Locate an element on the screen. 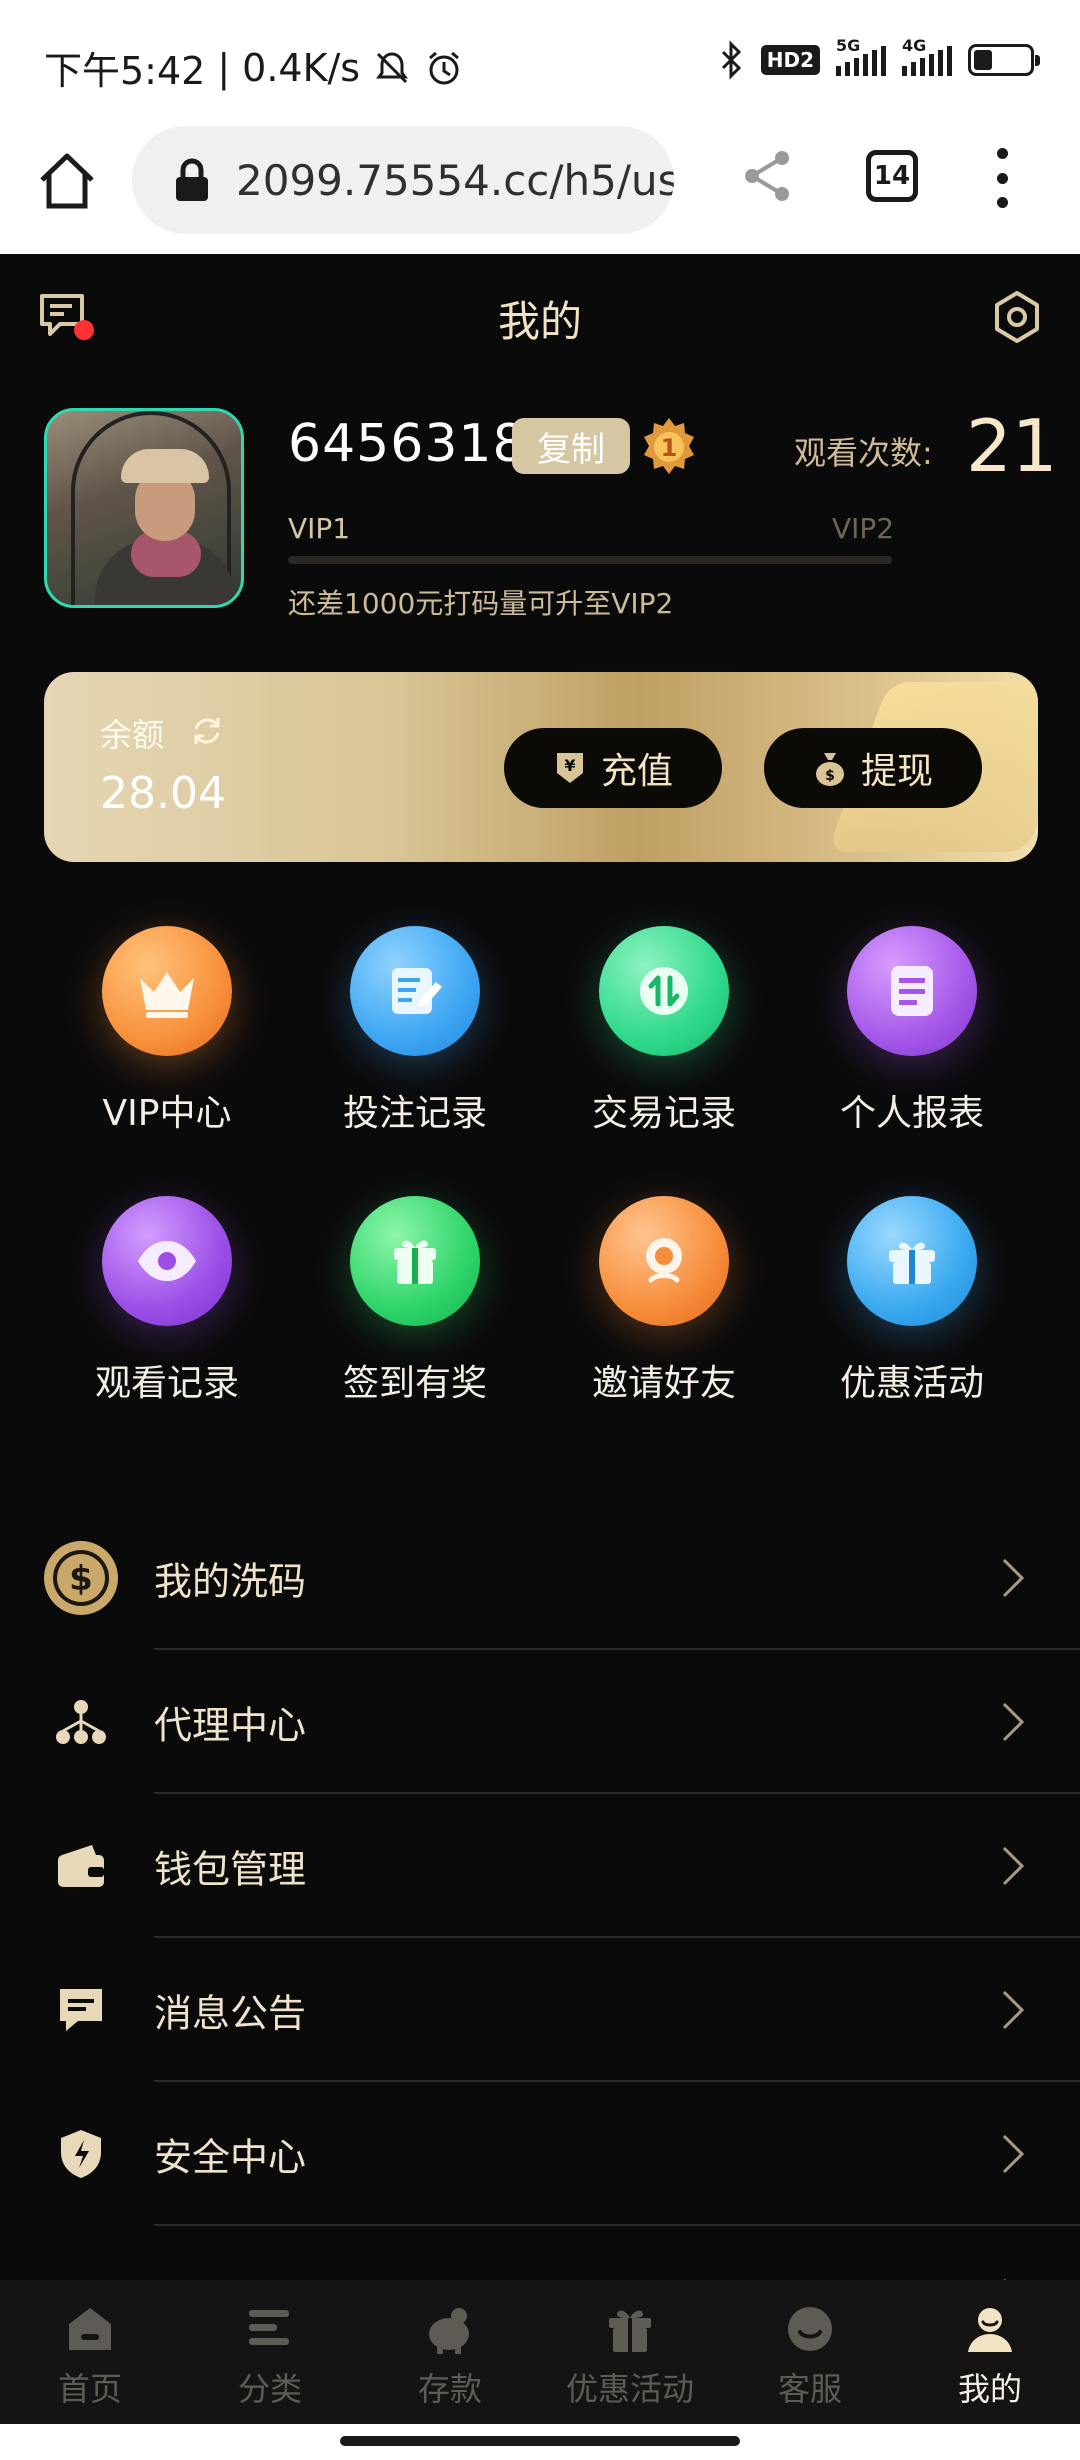 Image resolution: width=1080 pixels, height=2460 pixels. grid-item-watch-history: 观看记录 is located at coordinates (167, 1301).